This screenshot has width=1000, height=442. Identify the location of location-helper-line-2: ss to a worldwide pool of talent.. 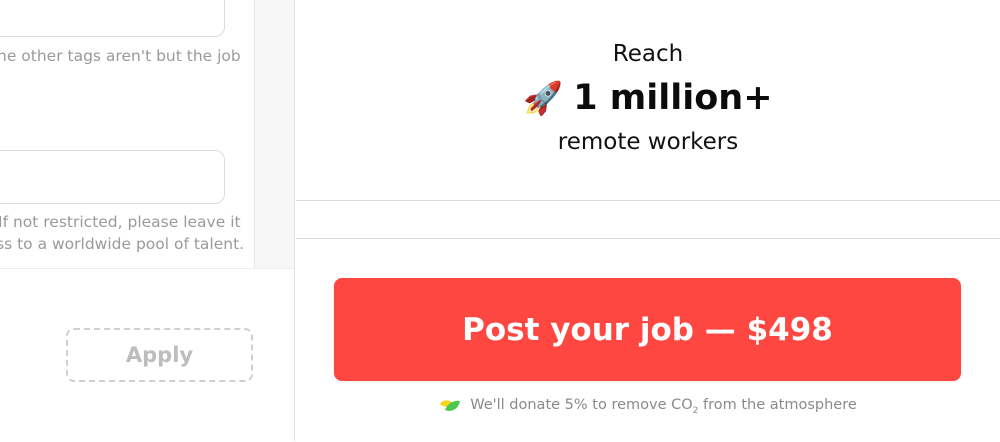
(122, 244).